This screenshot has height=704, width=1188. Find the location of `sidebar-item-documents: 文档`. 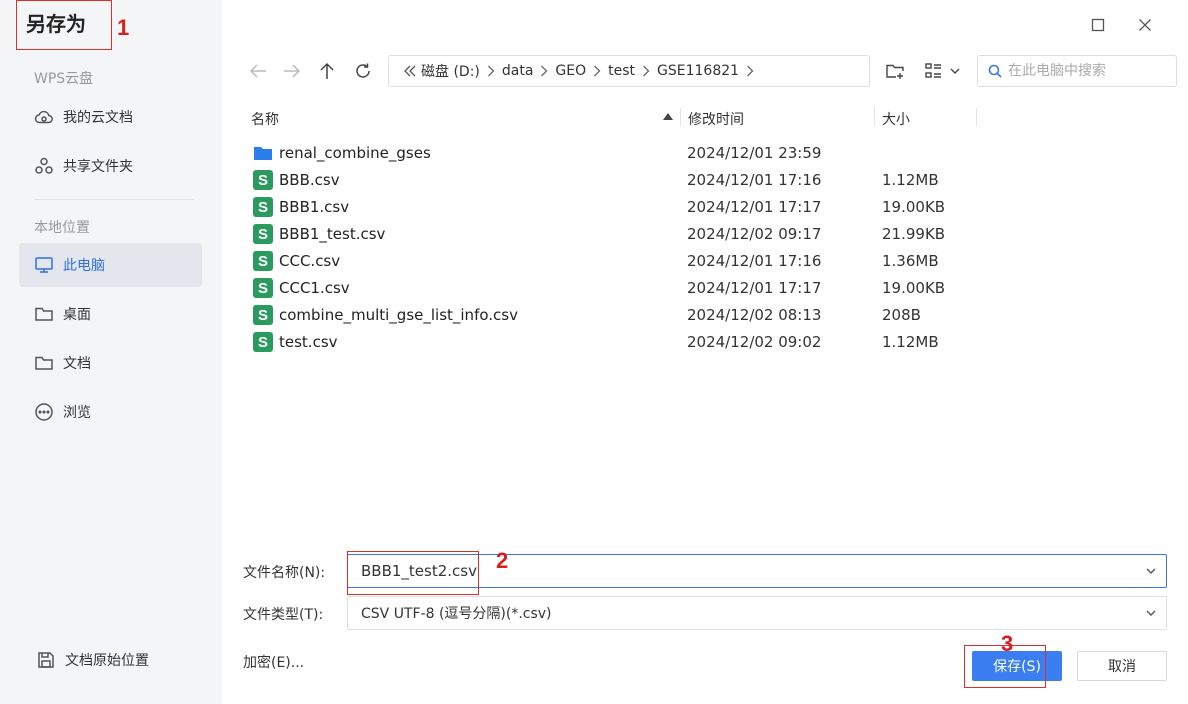

sidebar-item-documents: 文档 is located at coordinates (110, 363).